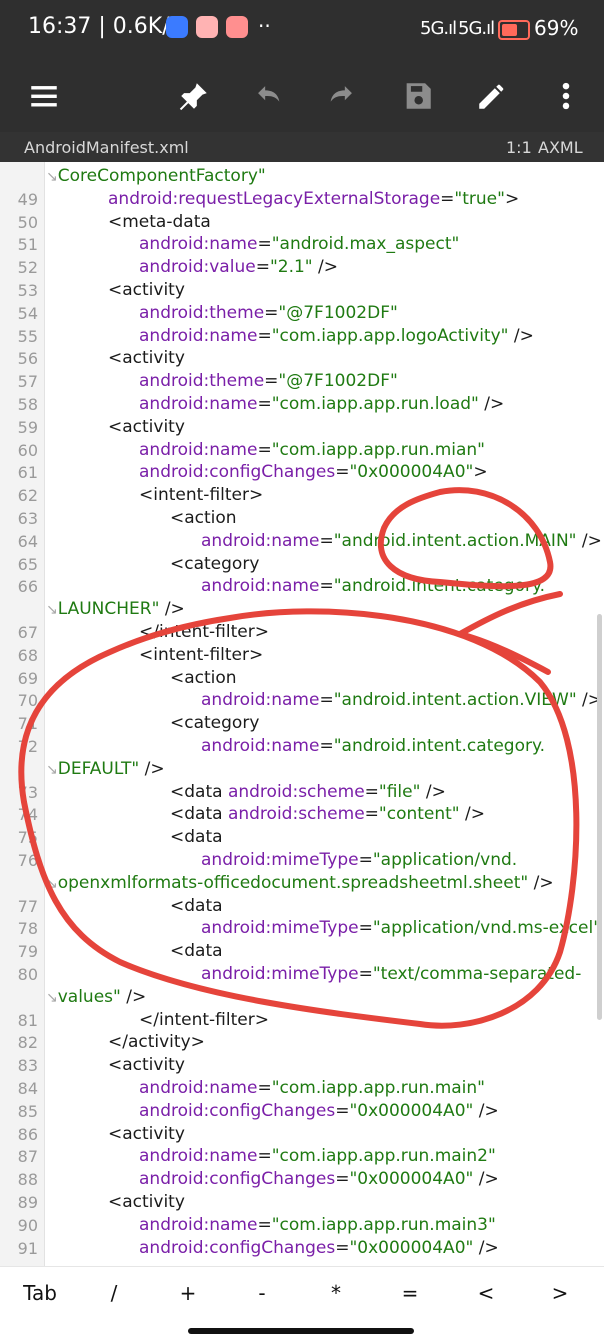  I want to click on undo-button, so click(268, 96).